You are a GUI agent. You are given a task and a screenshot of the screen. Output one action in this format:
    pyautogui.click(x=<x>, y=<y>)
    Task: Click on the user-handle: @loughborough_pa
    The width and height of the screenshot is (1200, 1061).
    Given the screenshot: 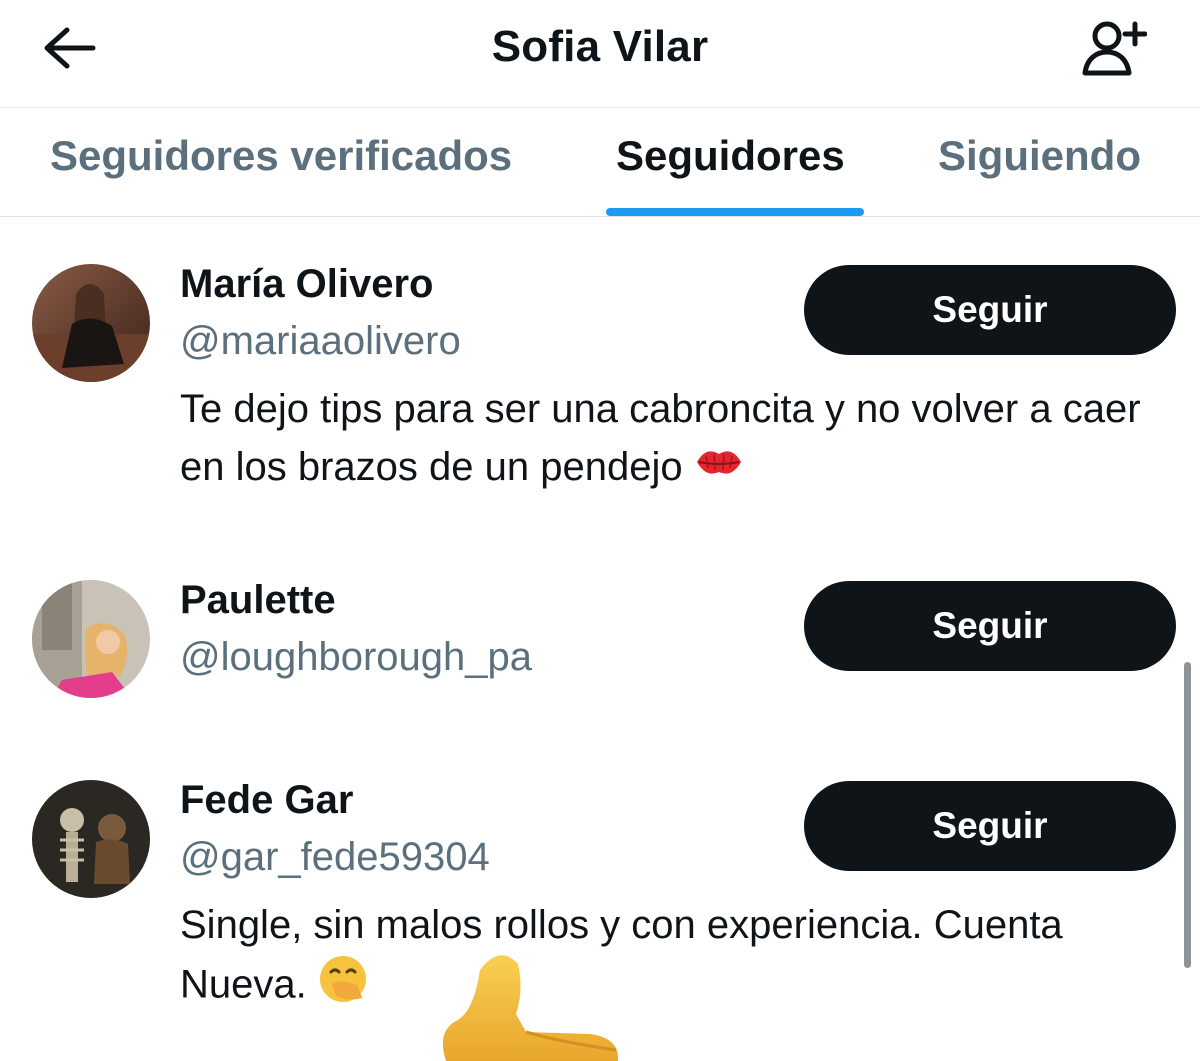 What is the action you would take?
    pyautogui.click(x=356, y=657)
    